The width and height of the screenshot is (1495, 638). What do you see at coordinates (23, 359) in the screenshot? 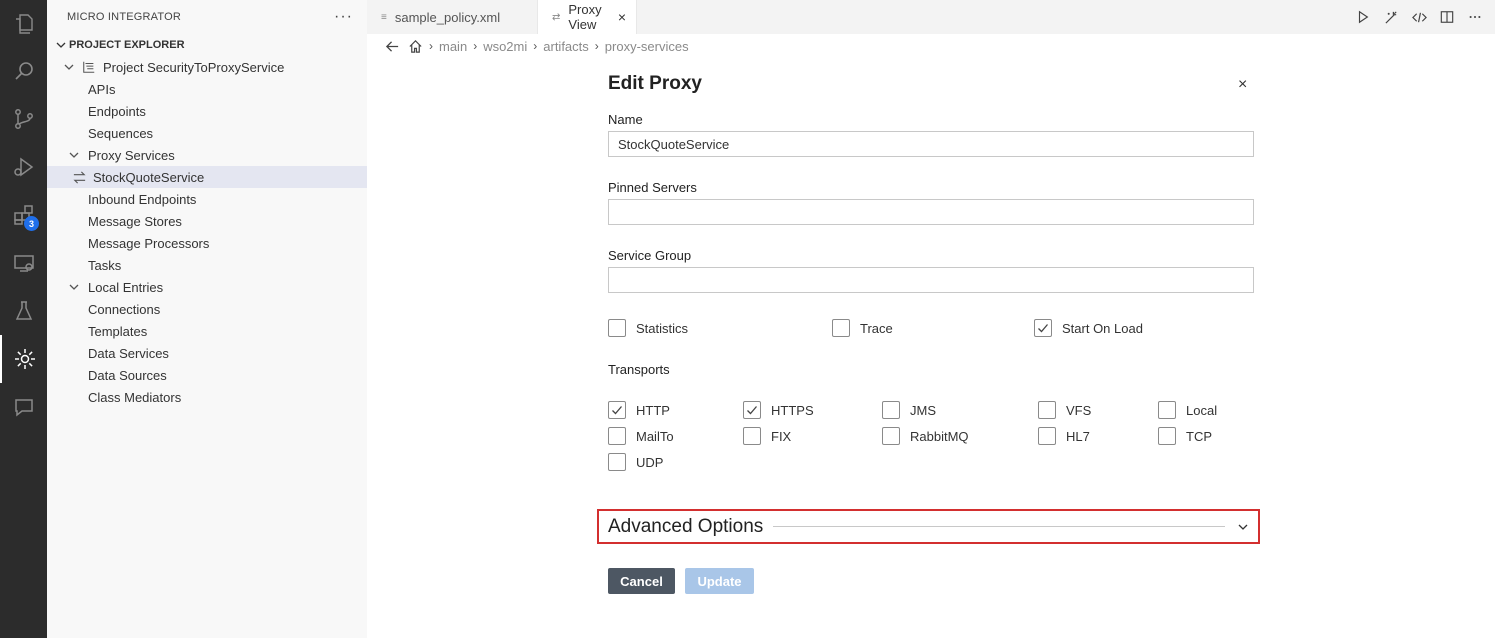
I see `micro-integrator-icon` at bounding box center [23, 359].